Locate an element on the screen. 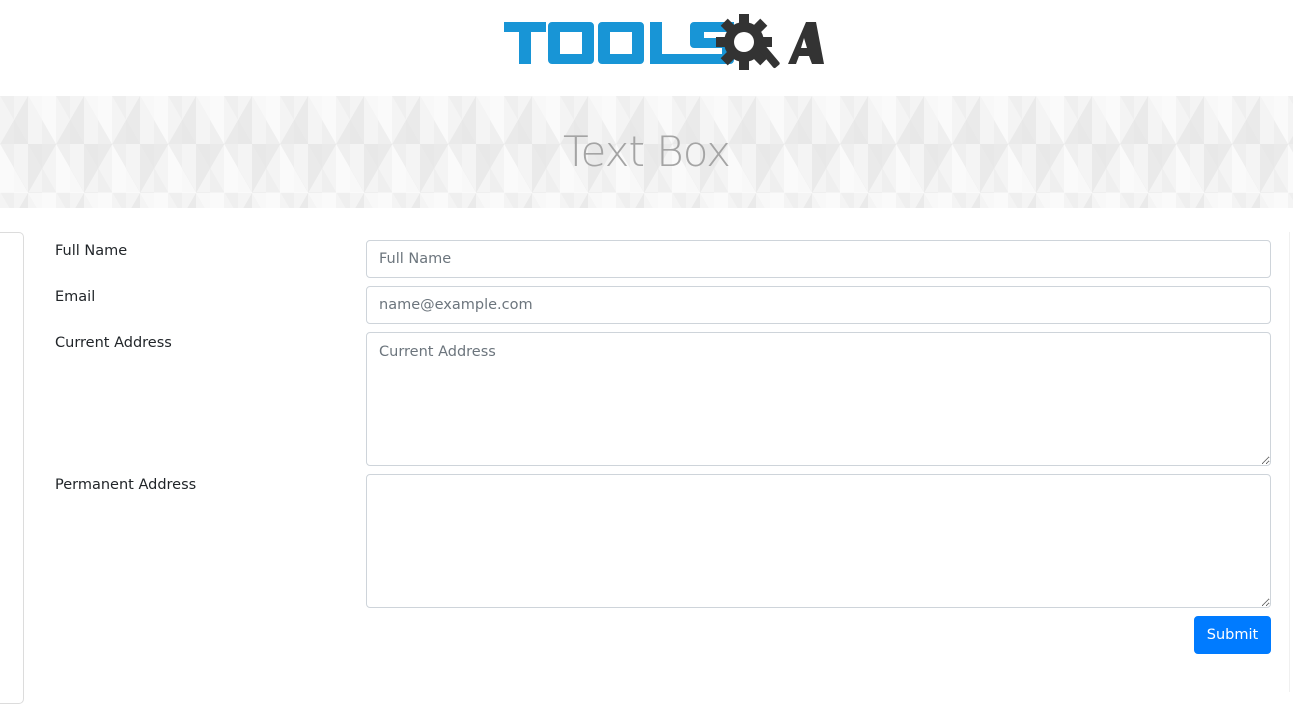  full-name-label: Full Name is located at coordinates (91, 251).